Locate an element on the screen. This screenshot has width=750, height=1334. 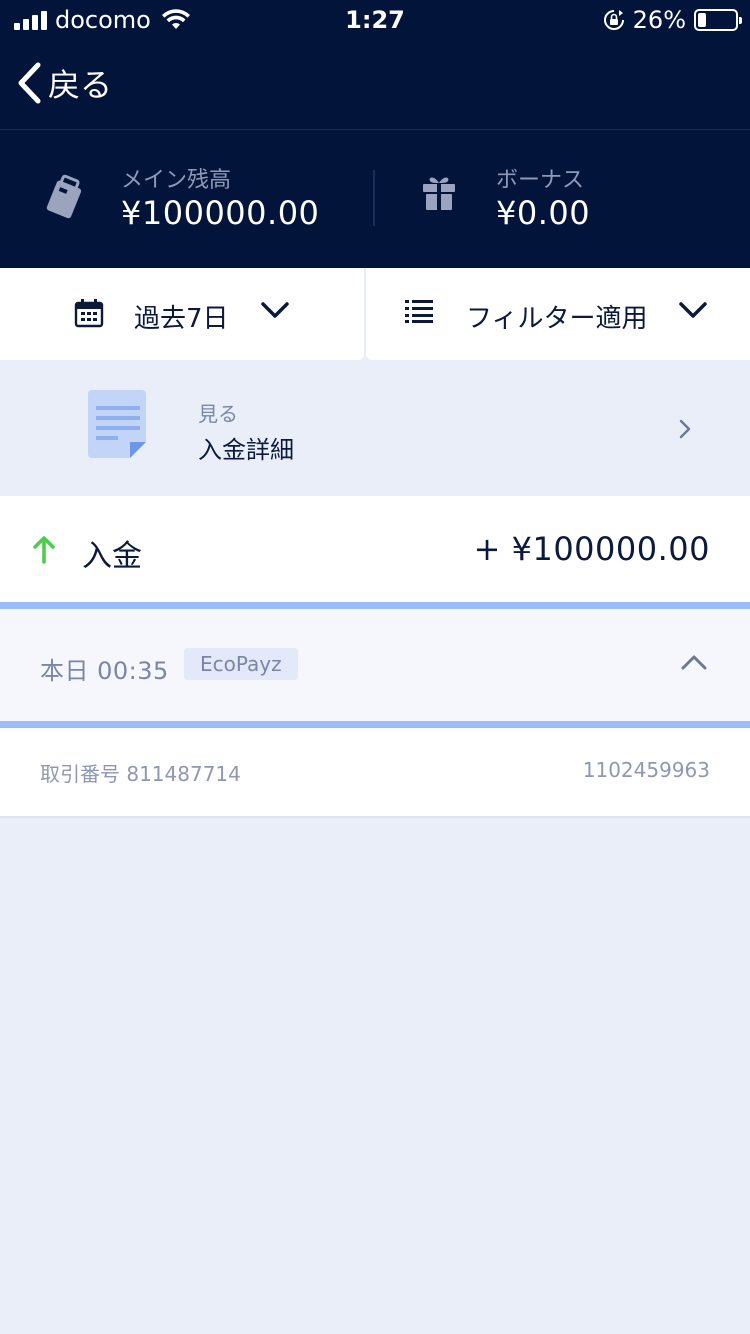
filter-row: 過去7日 フィルター適用 is located at coordinates (375, 314).